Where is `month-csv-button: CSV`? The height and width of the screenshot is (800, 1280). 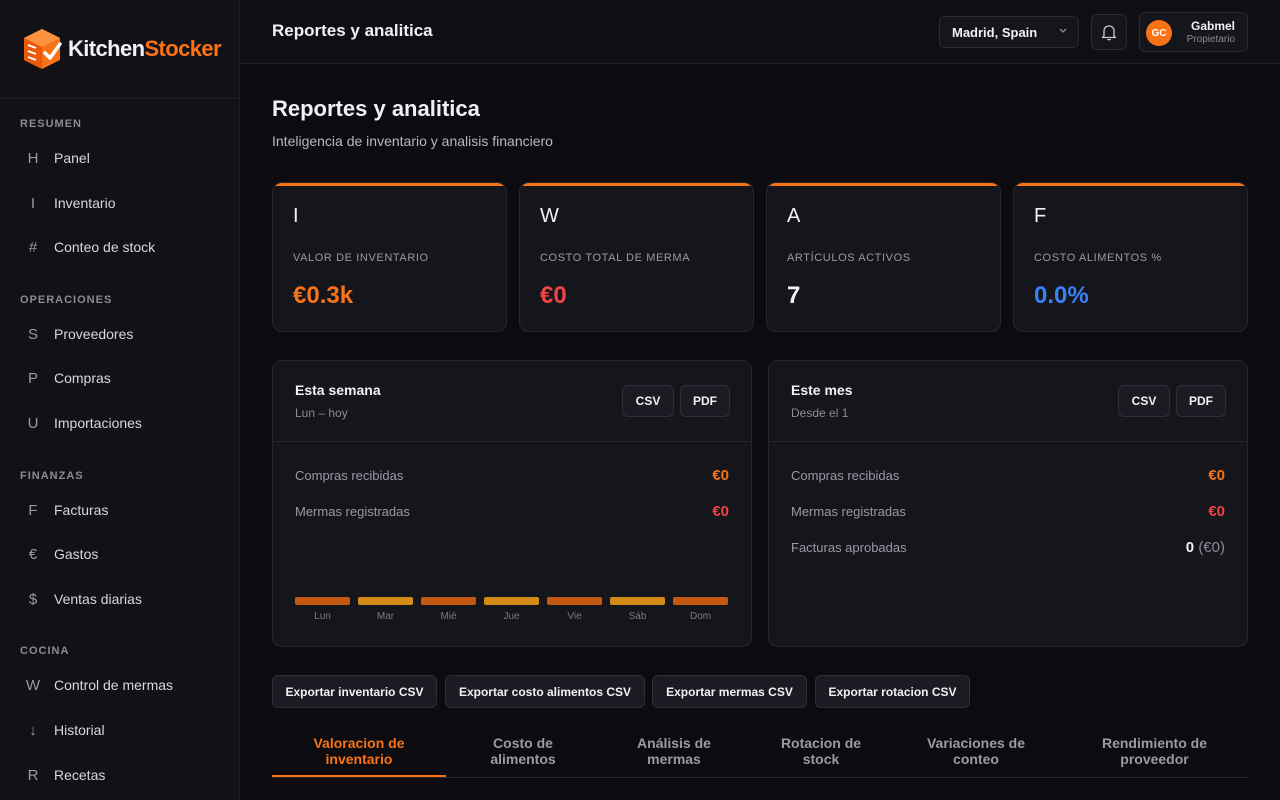 month-csv-button: CSV is located at coordinates (1144, 401).